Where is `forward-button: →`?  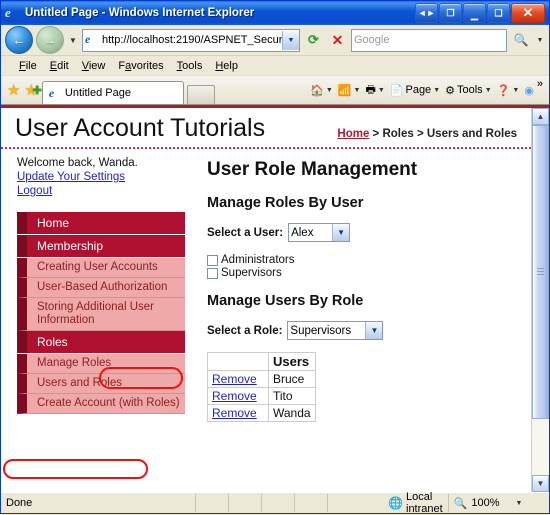
forward-button: → is located at coordinates (50, 40).